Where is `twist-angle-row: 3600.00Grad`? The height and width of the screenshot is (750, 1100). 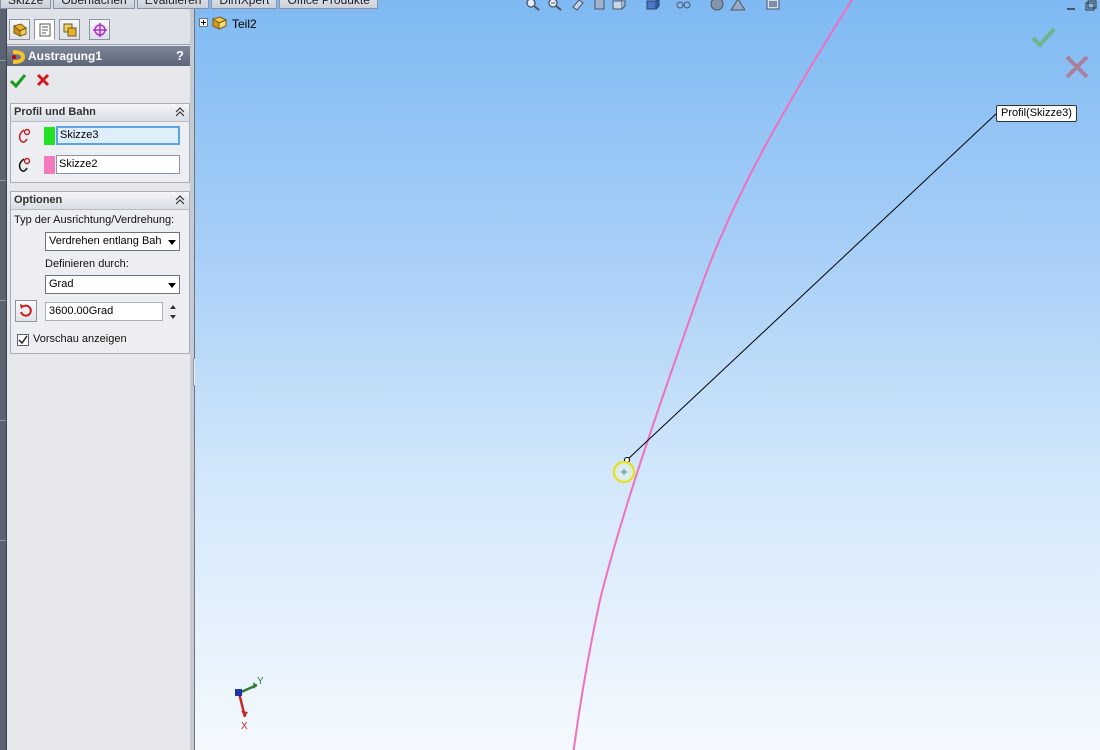 twist-angle-row: 3600.00Grad is located at coordinates (100, 311).